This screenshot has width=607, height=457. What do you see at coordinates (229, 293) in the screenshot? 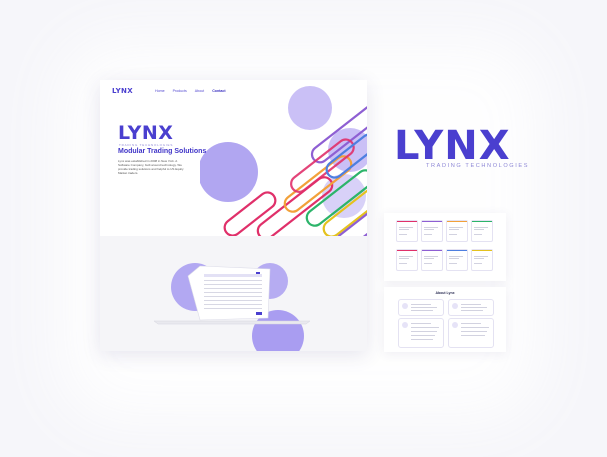
I see `laptop-screen` at bounding box center [229, 293].